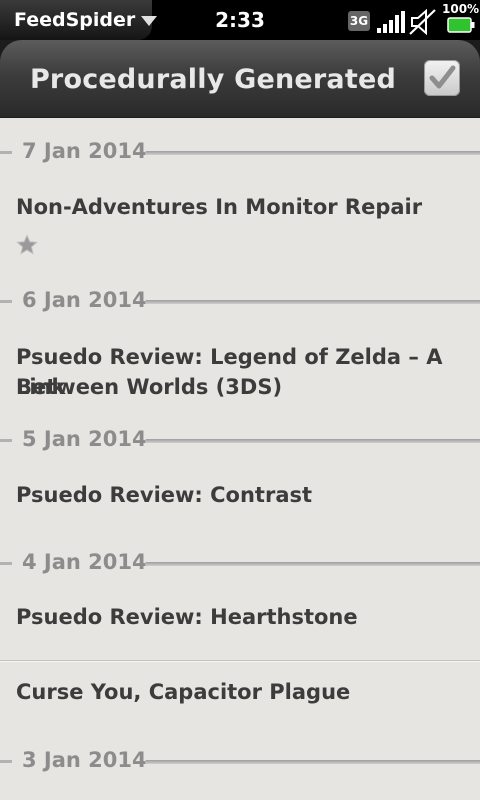  I want to click on item-title-line2: Between Worlds (3DS), so click(149, 387).